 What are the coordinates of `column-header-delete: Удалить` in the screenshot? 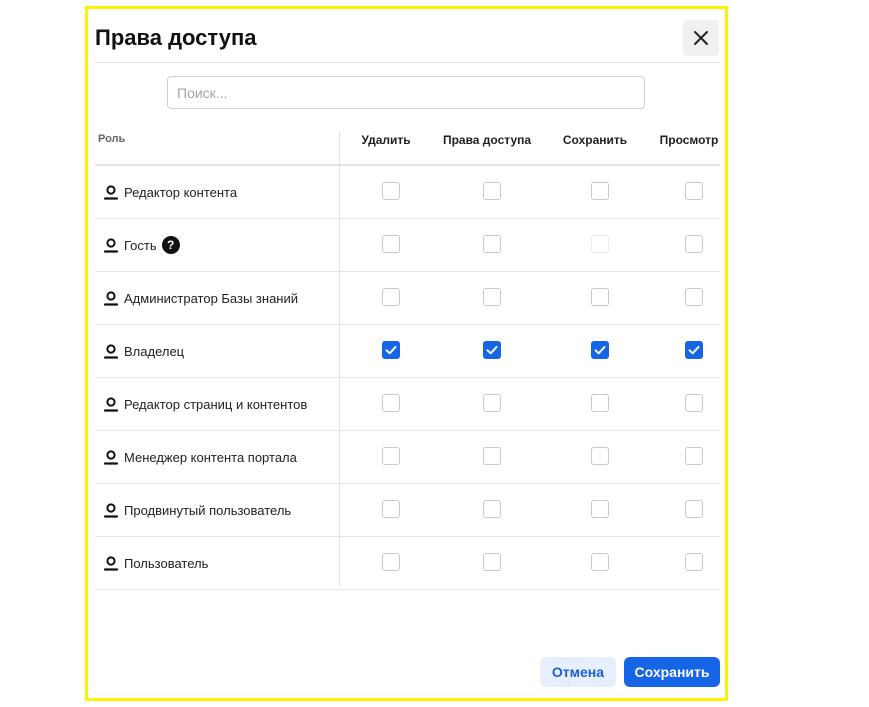 It's located at (386, 140).